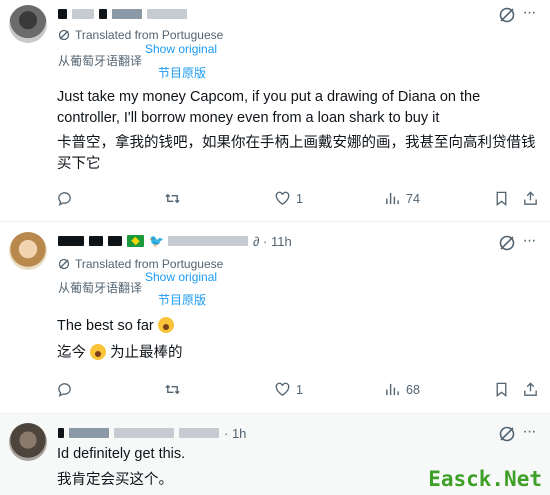 Image resolution: width=550 pixels, height=495 pixels. What do you see at coordinates (135, 241) in the screenshot?
I see `brazil-flag-icon` at bounding box center [135, 241].